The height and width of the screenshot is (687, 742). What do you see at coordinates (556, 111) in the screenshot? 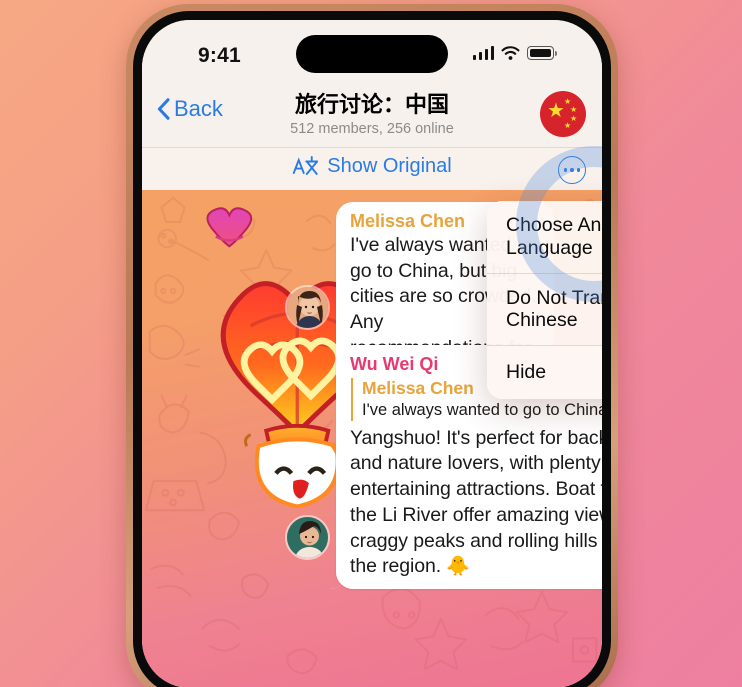
I see `flag-star-large: ★` at bounding box center [556, 111].